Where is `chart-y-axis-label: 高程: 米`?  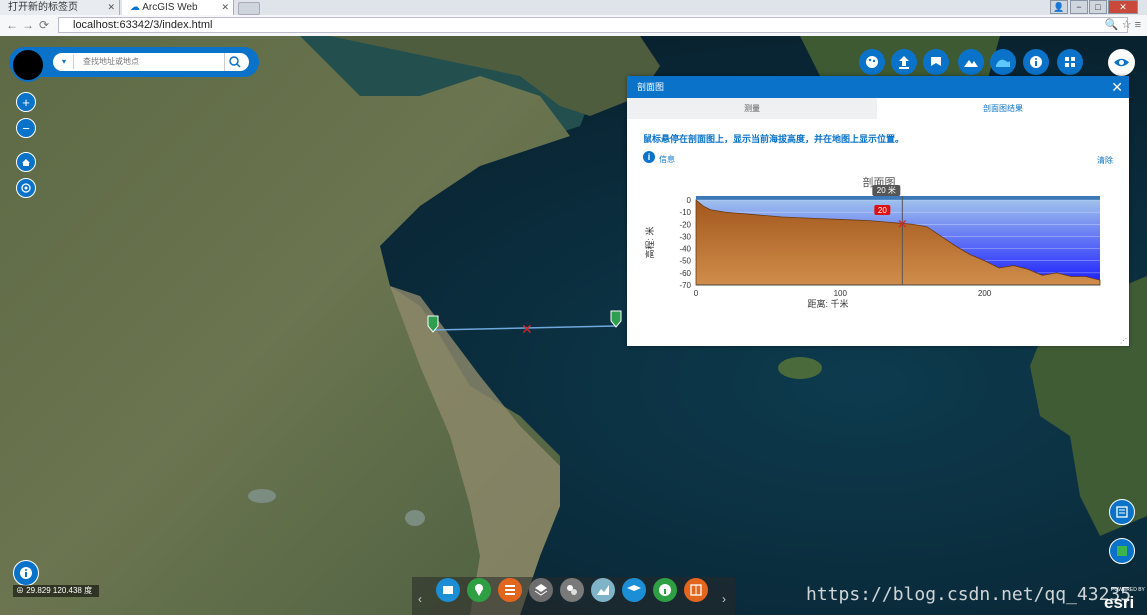 chart-y-axis-label: 高程: 米 is located at coordinates (649, 242).